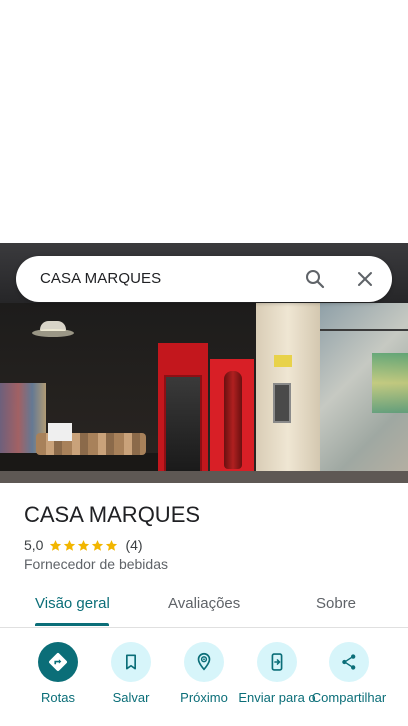 The height and width of the screenshot is (726, 408). I want to click on photo-intercom, so click(282, 403).